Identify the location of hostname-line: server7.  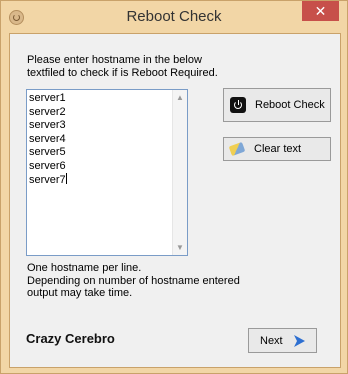
(47, 180).